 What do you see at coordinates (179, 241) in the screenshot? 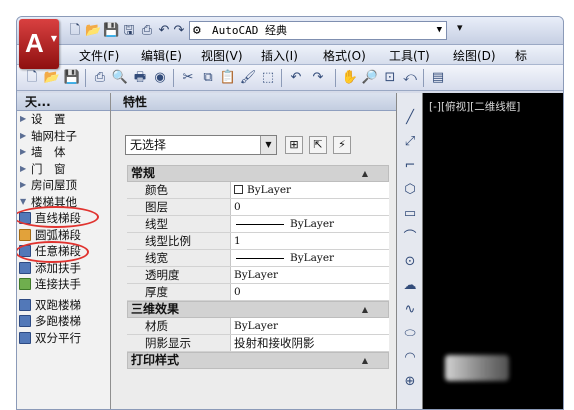
I see `prop-key: 线型比例` at bounding box center [179, 241].